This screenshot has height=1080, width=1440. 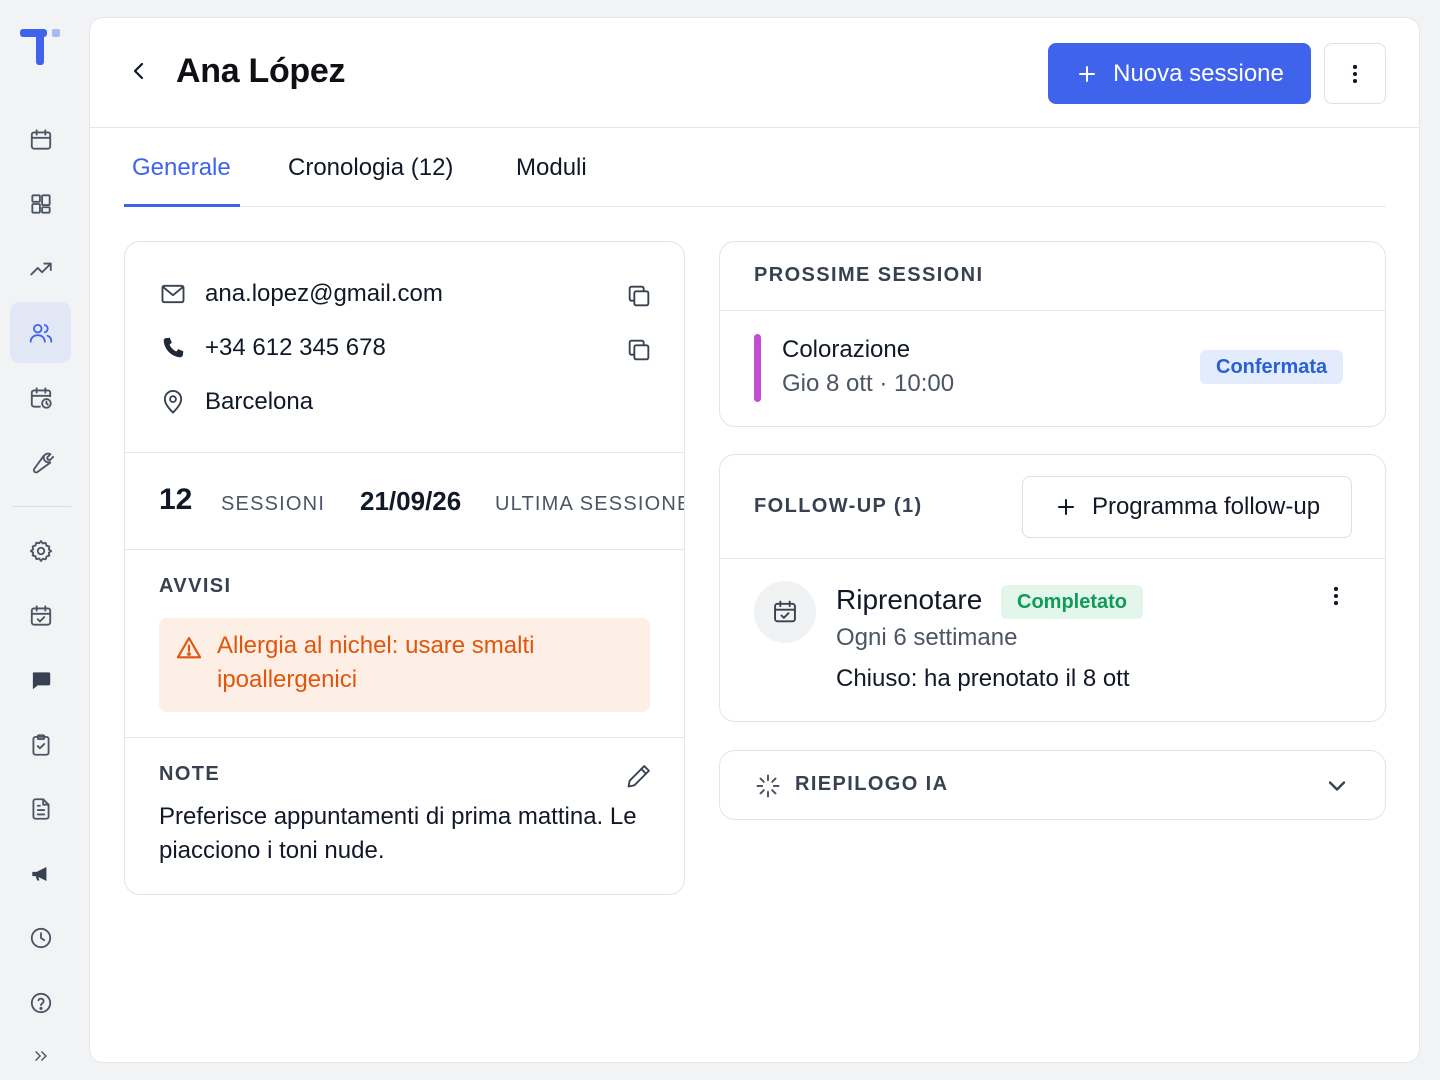 What do you see at coordinates (190, 774) in the screenshot?
I see `notes-heading: NOTE` at bounding box center [190, 774].